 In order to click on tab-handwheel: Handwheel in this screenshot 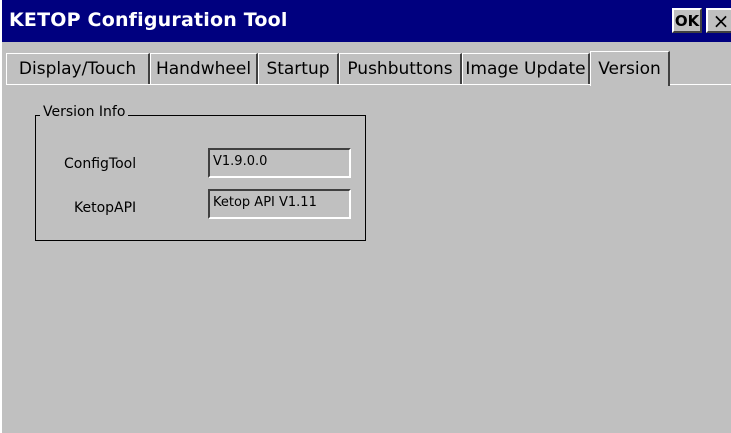, I will do `click(204, 68)`.